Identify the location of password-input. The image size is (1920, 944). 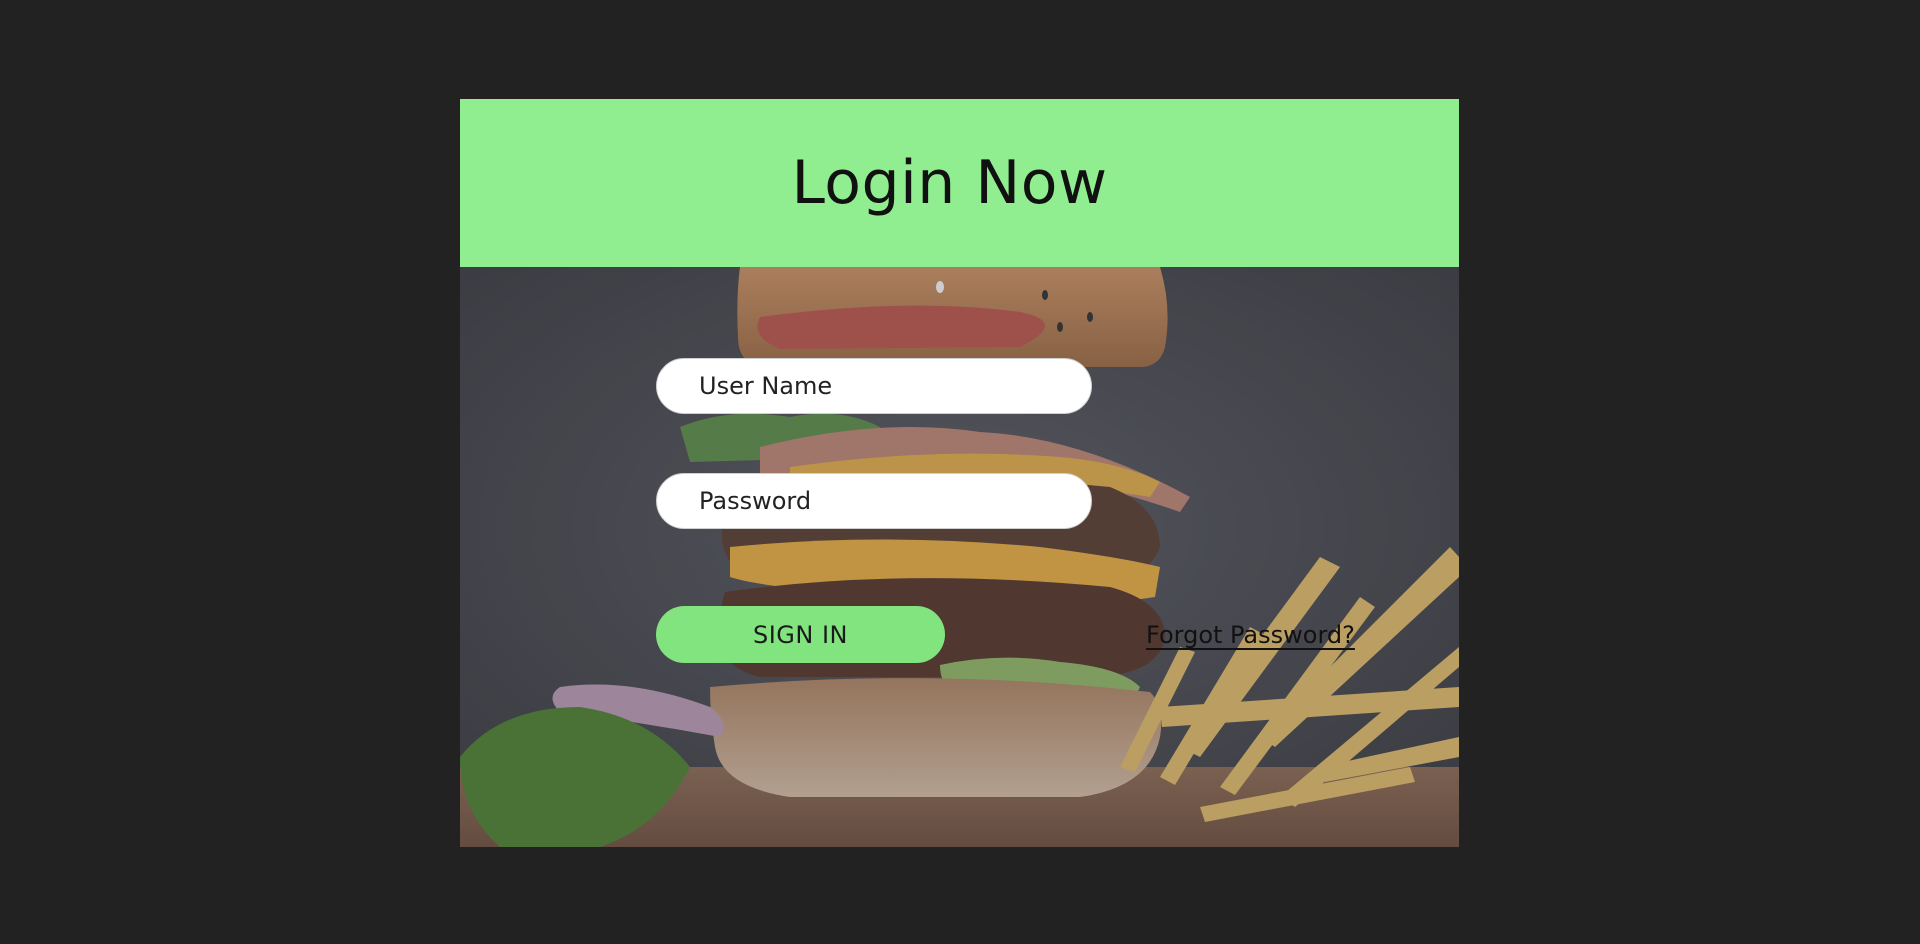
(874, 501).